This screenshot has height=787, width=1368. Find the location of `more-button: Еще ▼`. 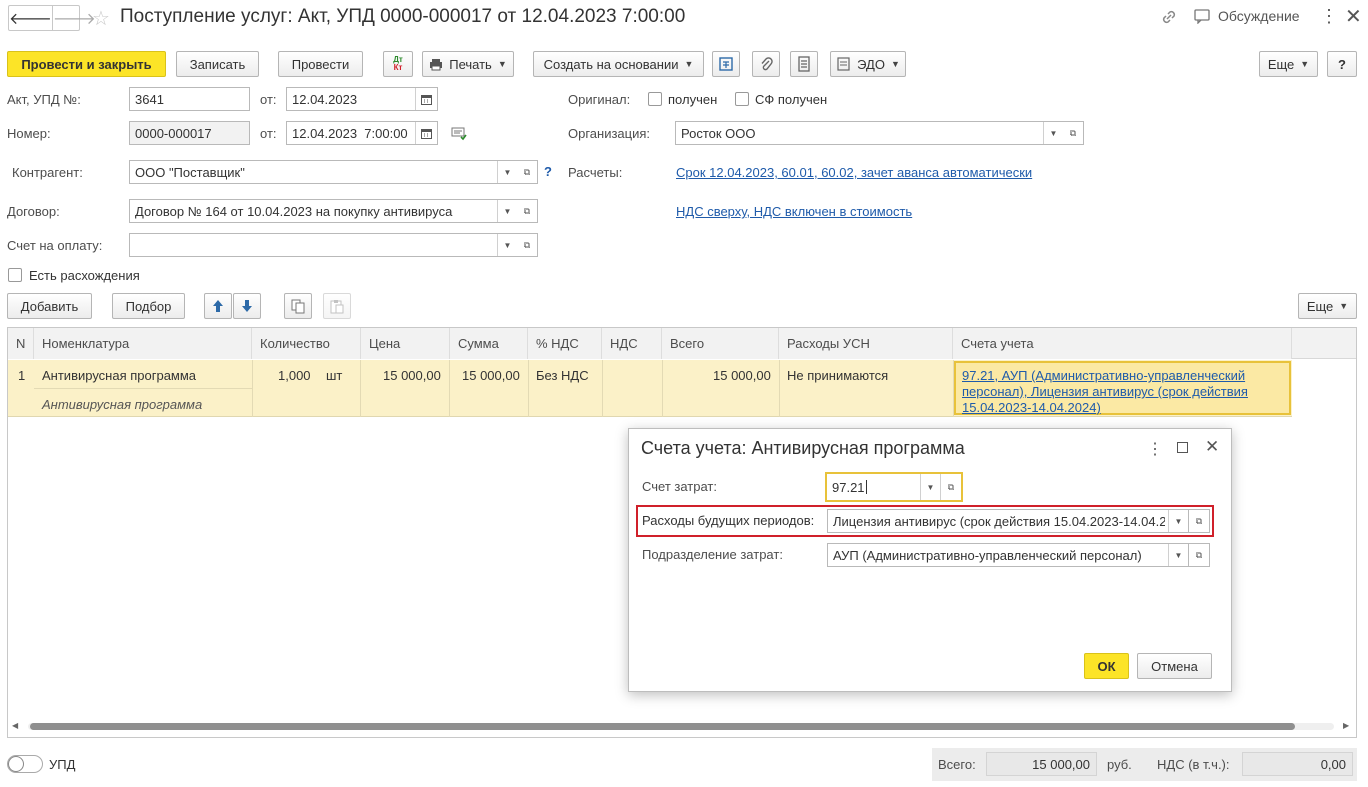

more-button: Еще ▼ is located at coordinates (1288, 64).